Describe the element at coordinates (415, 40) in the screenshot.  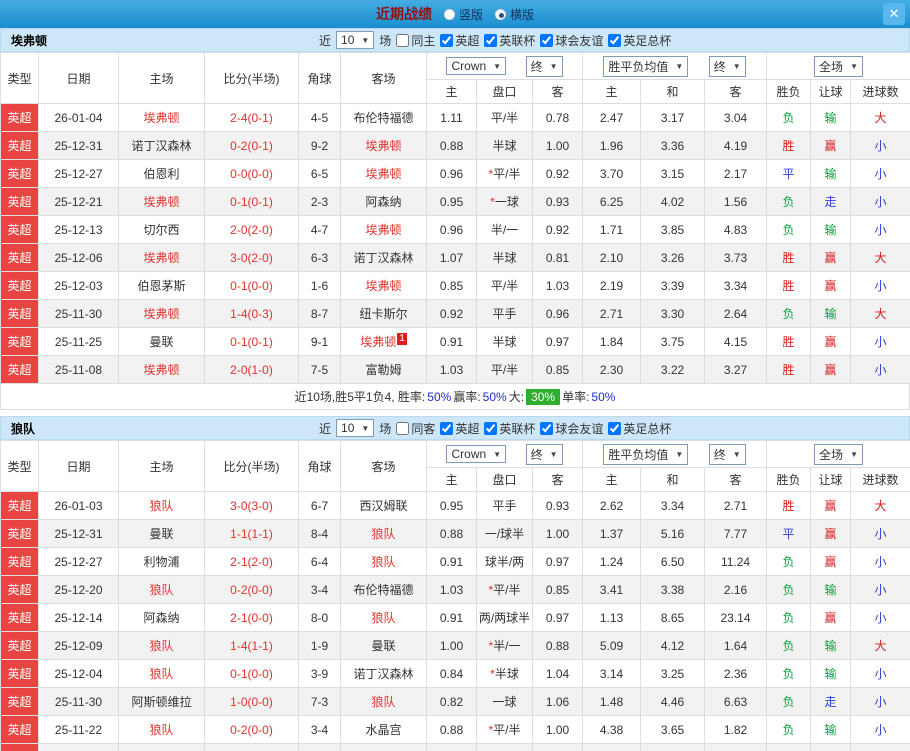
I see `filter-same-venue: 同主` at that location.